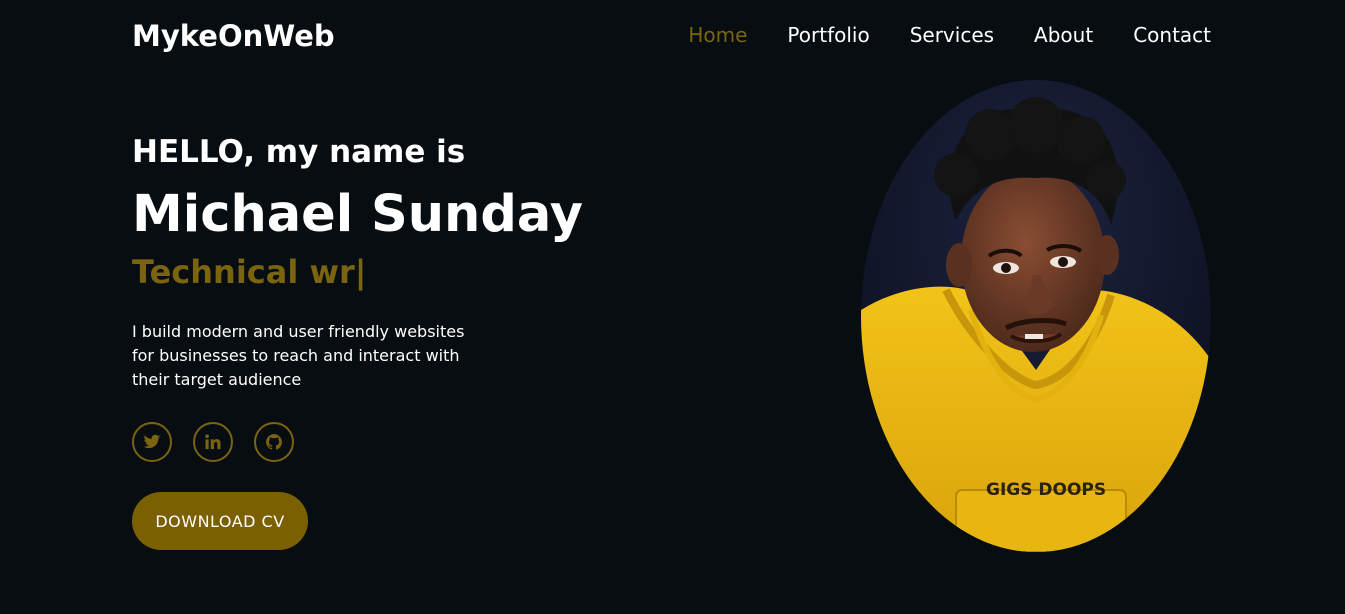 The image size is (1345, 614). I want to click on nav-services: Services, so click(952, 35).